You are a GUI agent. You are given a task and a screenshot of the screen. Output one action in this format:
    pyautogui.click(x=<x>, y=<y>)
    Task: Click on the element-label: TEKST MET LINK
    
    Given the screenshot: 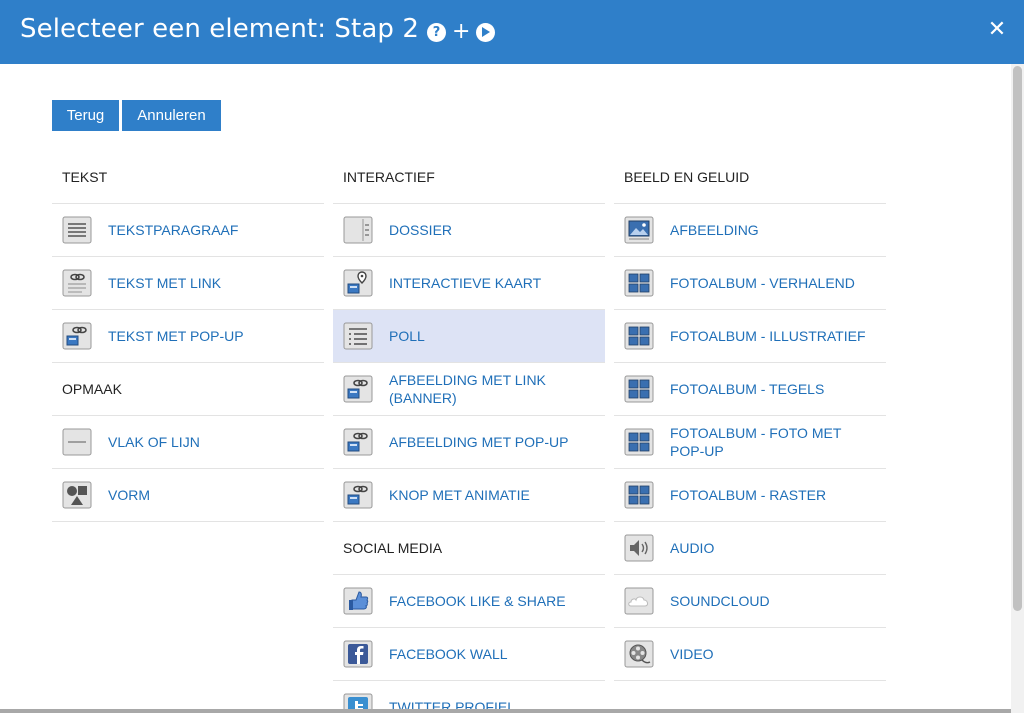 What is the action you would take?
    pyautogui.click(x=165, y=283)
    